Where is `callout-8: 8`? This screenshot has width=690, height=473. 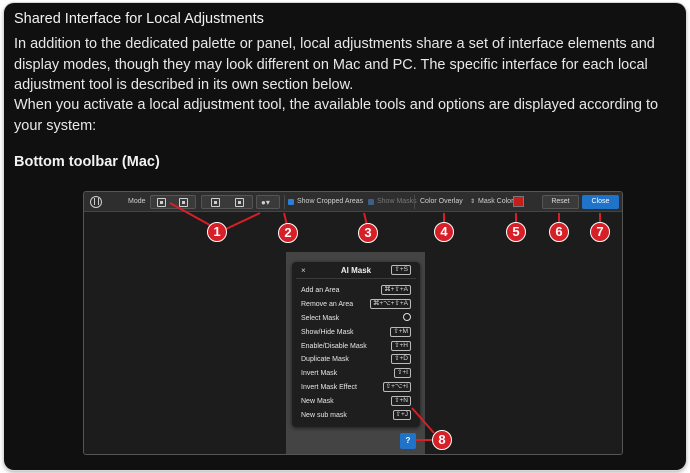 callout-8: 8 is located at coordinates (442, 440).